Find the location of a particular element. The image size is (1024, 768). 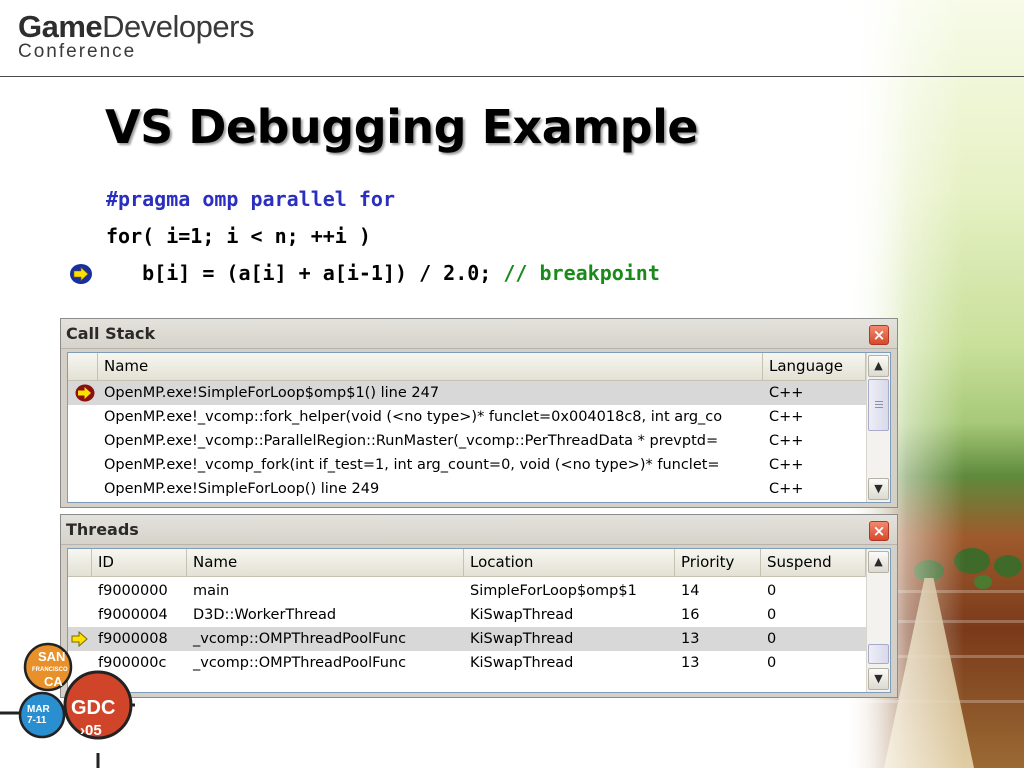

code-statement: b[i] = (a[i] + a[i-1]) / 2.0; is located at coordinates (305, 273).